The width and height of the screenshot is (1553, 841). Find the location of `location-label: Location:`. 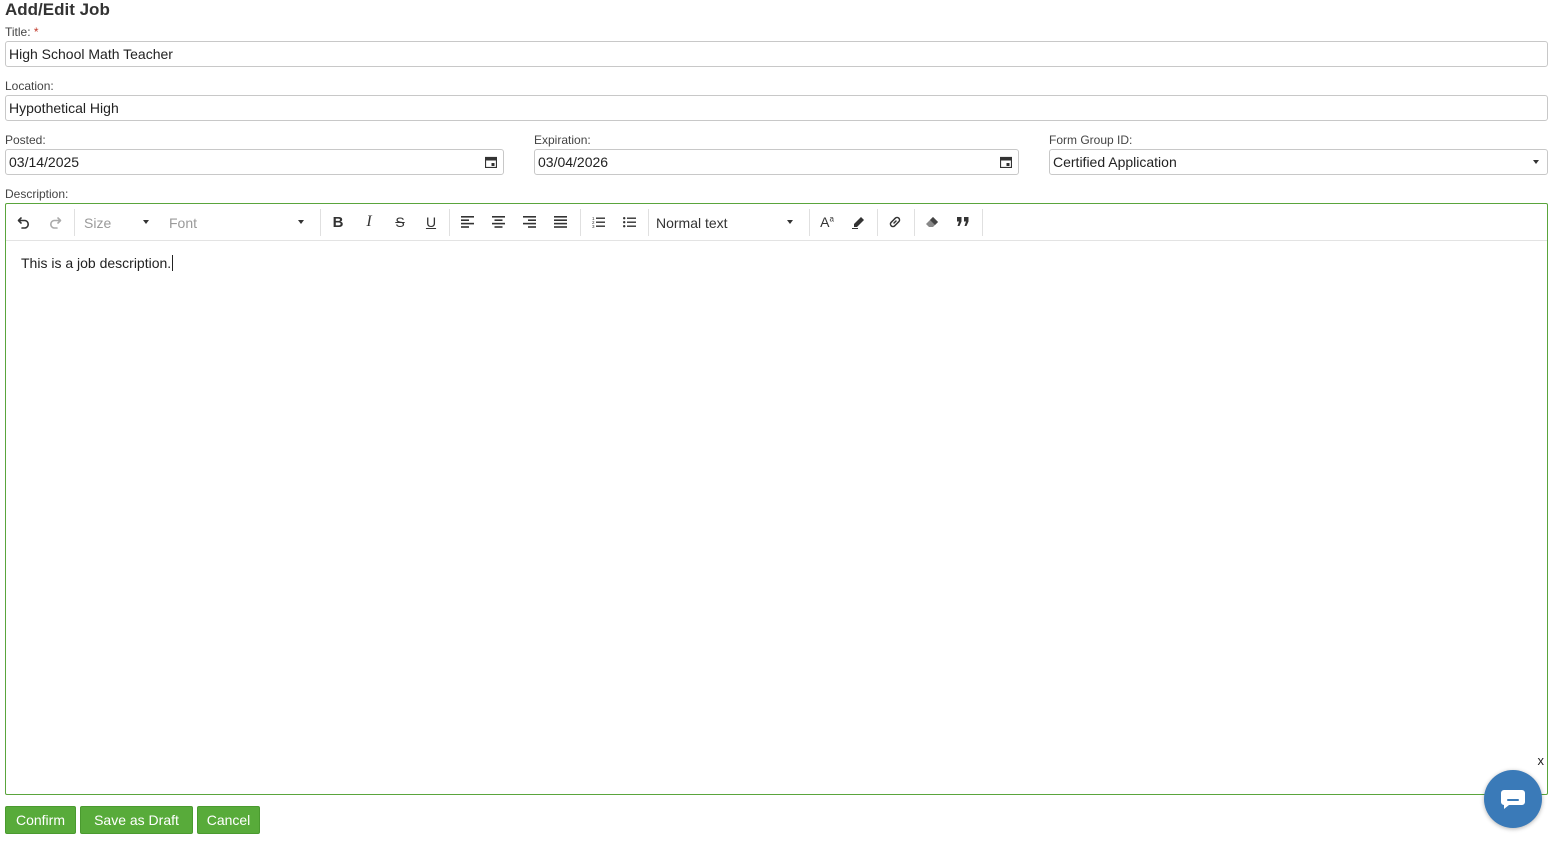

location-label: Location: is located at coordinates (29, 86).